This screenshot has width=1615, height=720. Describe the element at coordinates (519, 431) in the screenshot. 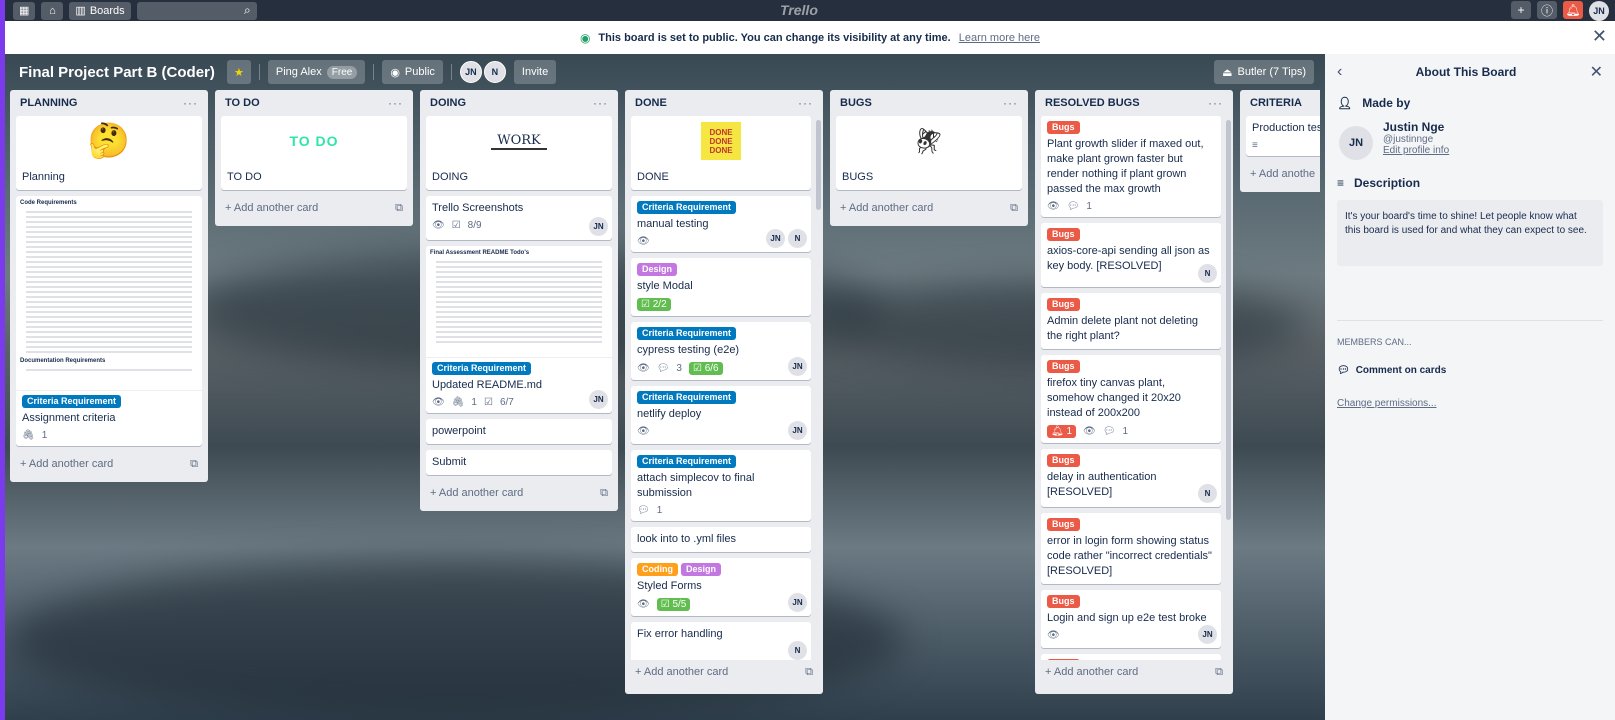

I see `card-powerpoint: powerpoint` at that location.